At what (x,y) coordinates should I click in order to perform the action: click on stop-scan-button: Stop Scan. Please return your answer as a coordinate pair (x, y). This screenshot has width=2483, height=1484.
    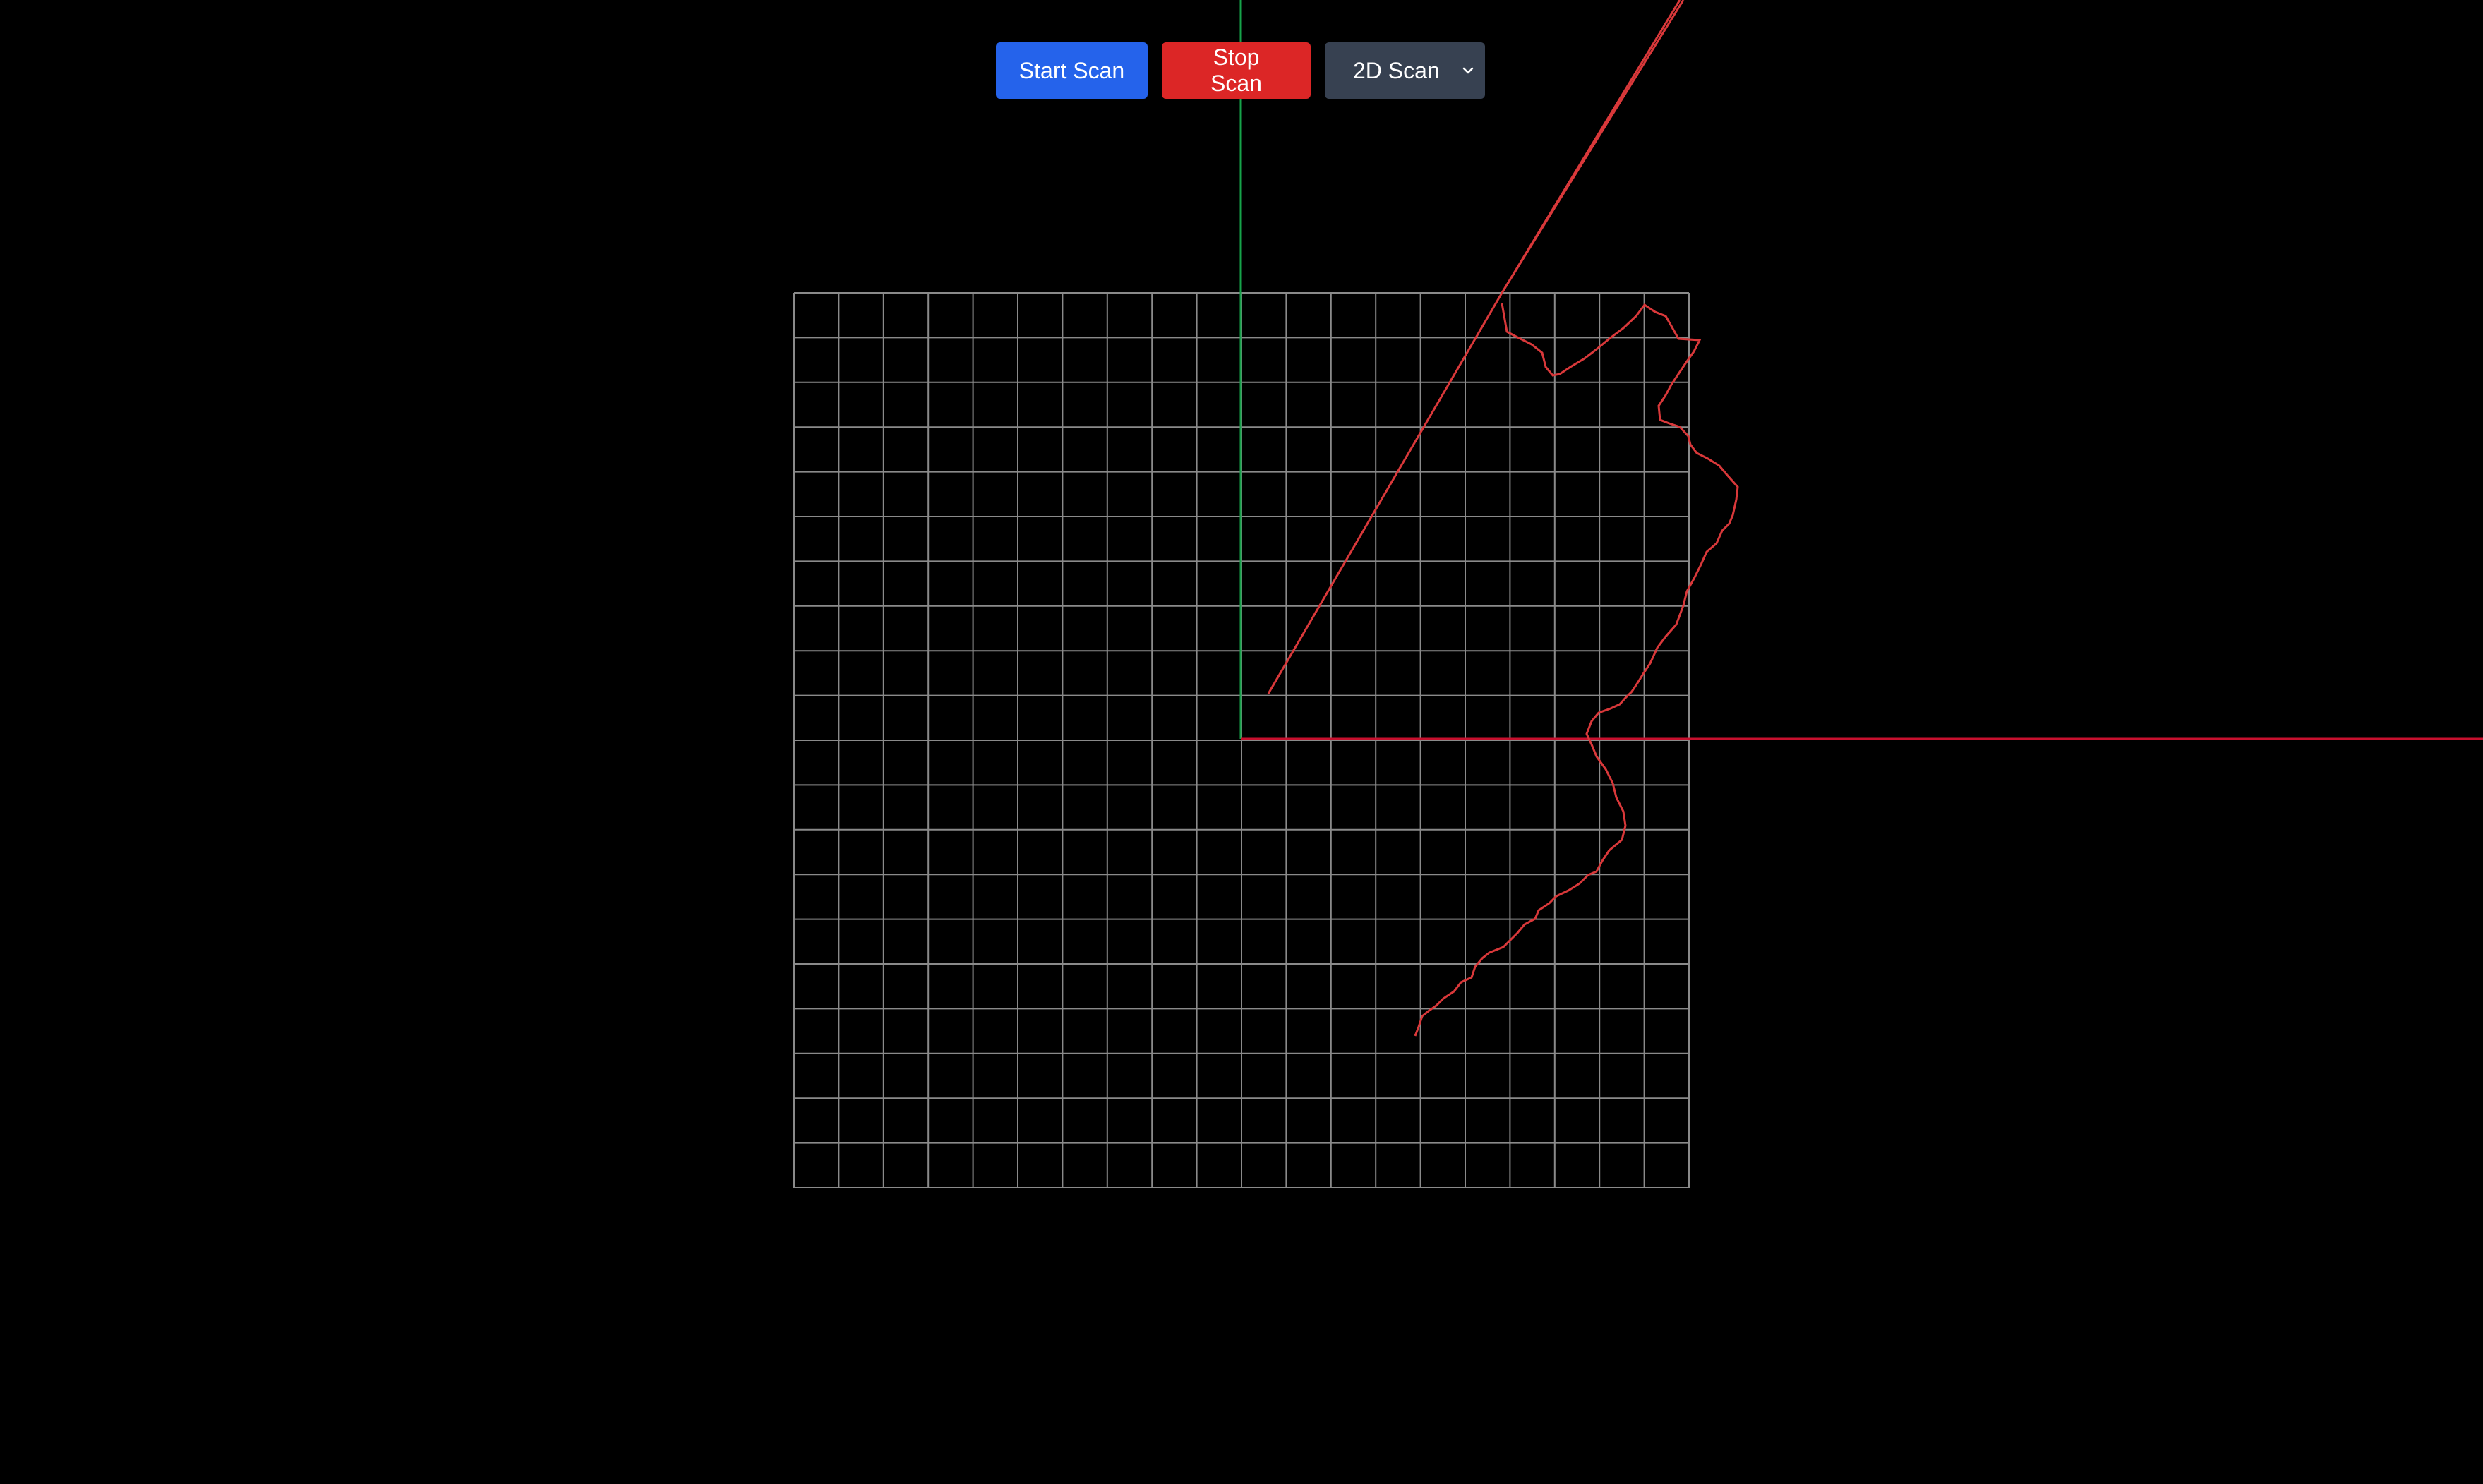
    Looking at the image, I should click on (1236, 70).